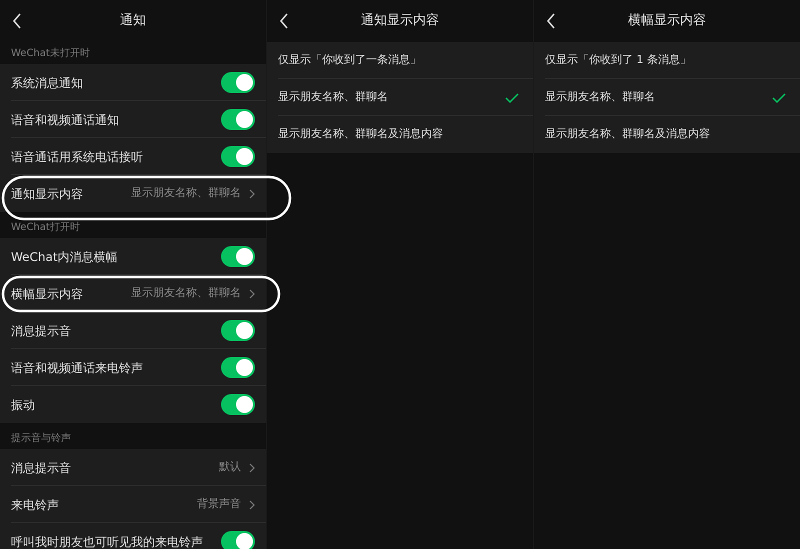  What do you see at coordinates (349, 60) in the screenshot?
I see `option-label: 仅显示「你收到了一条消息」` at bounding box center [349, 60].